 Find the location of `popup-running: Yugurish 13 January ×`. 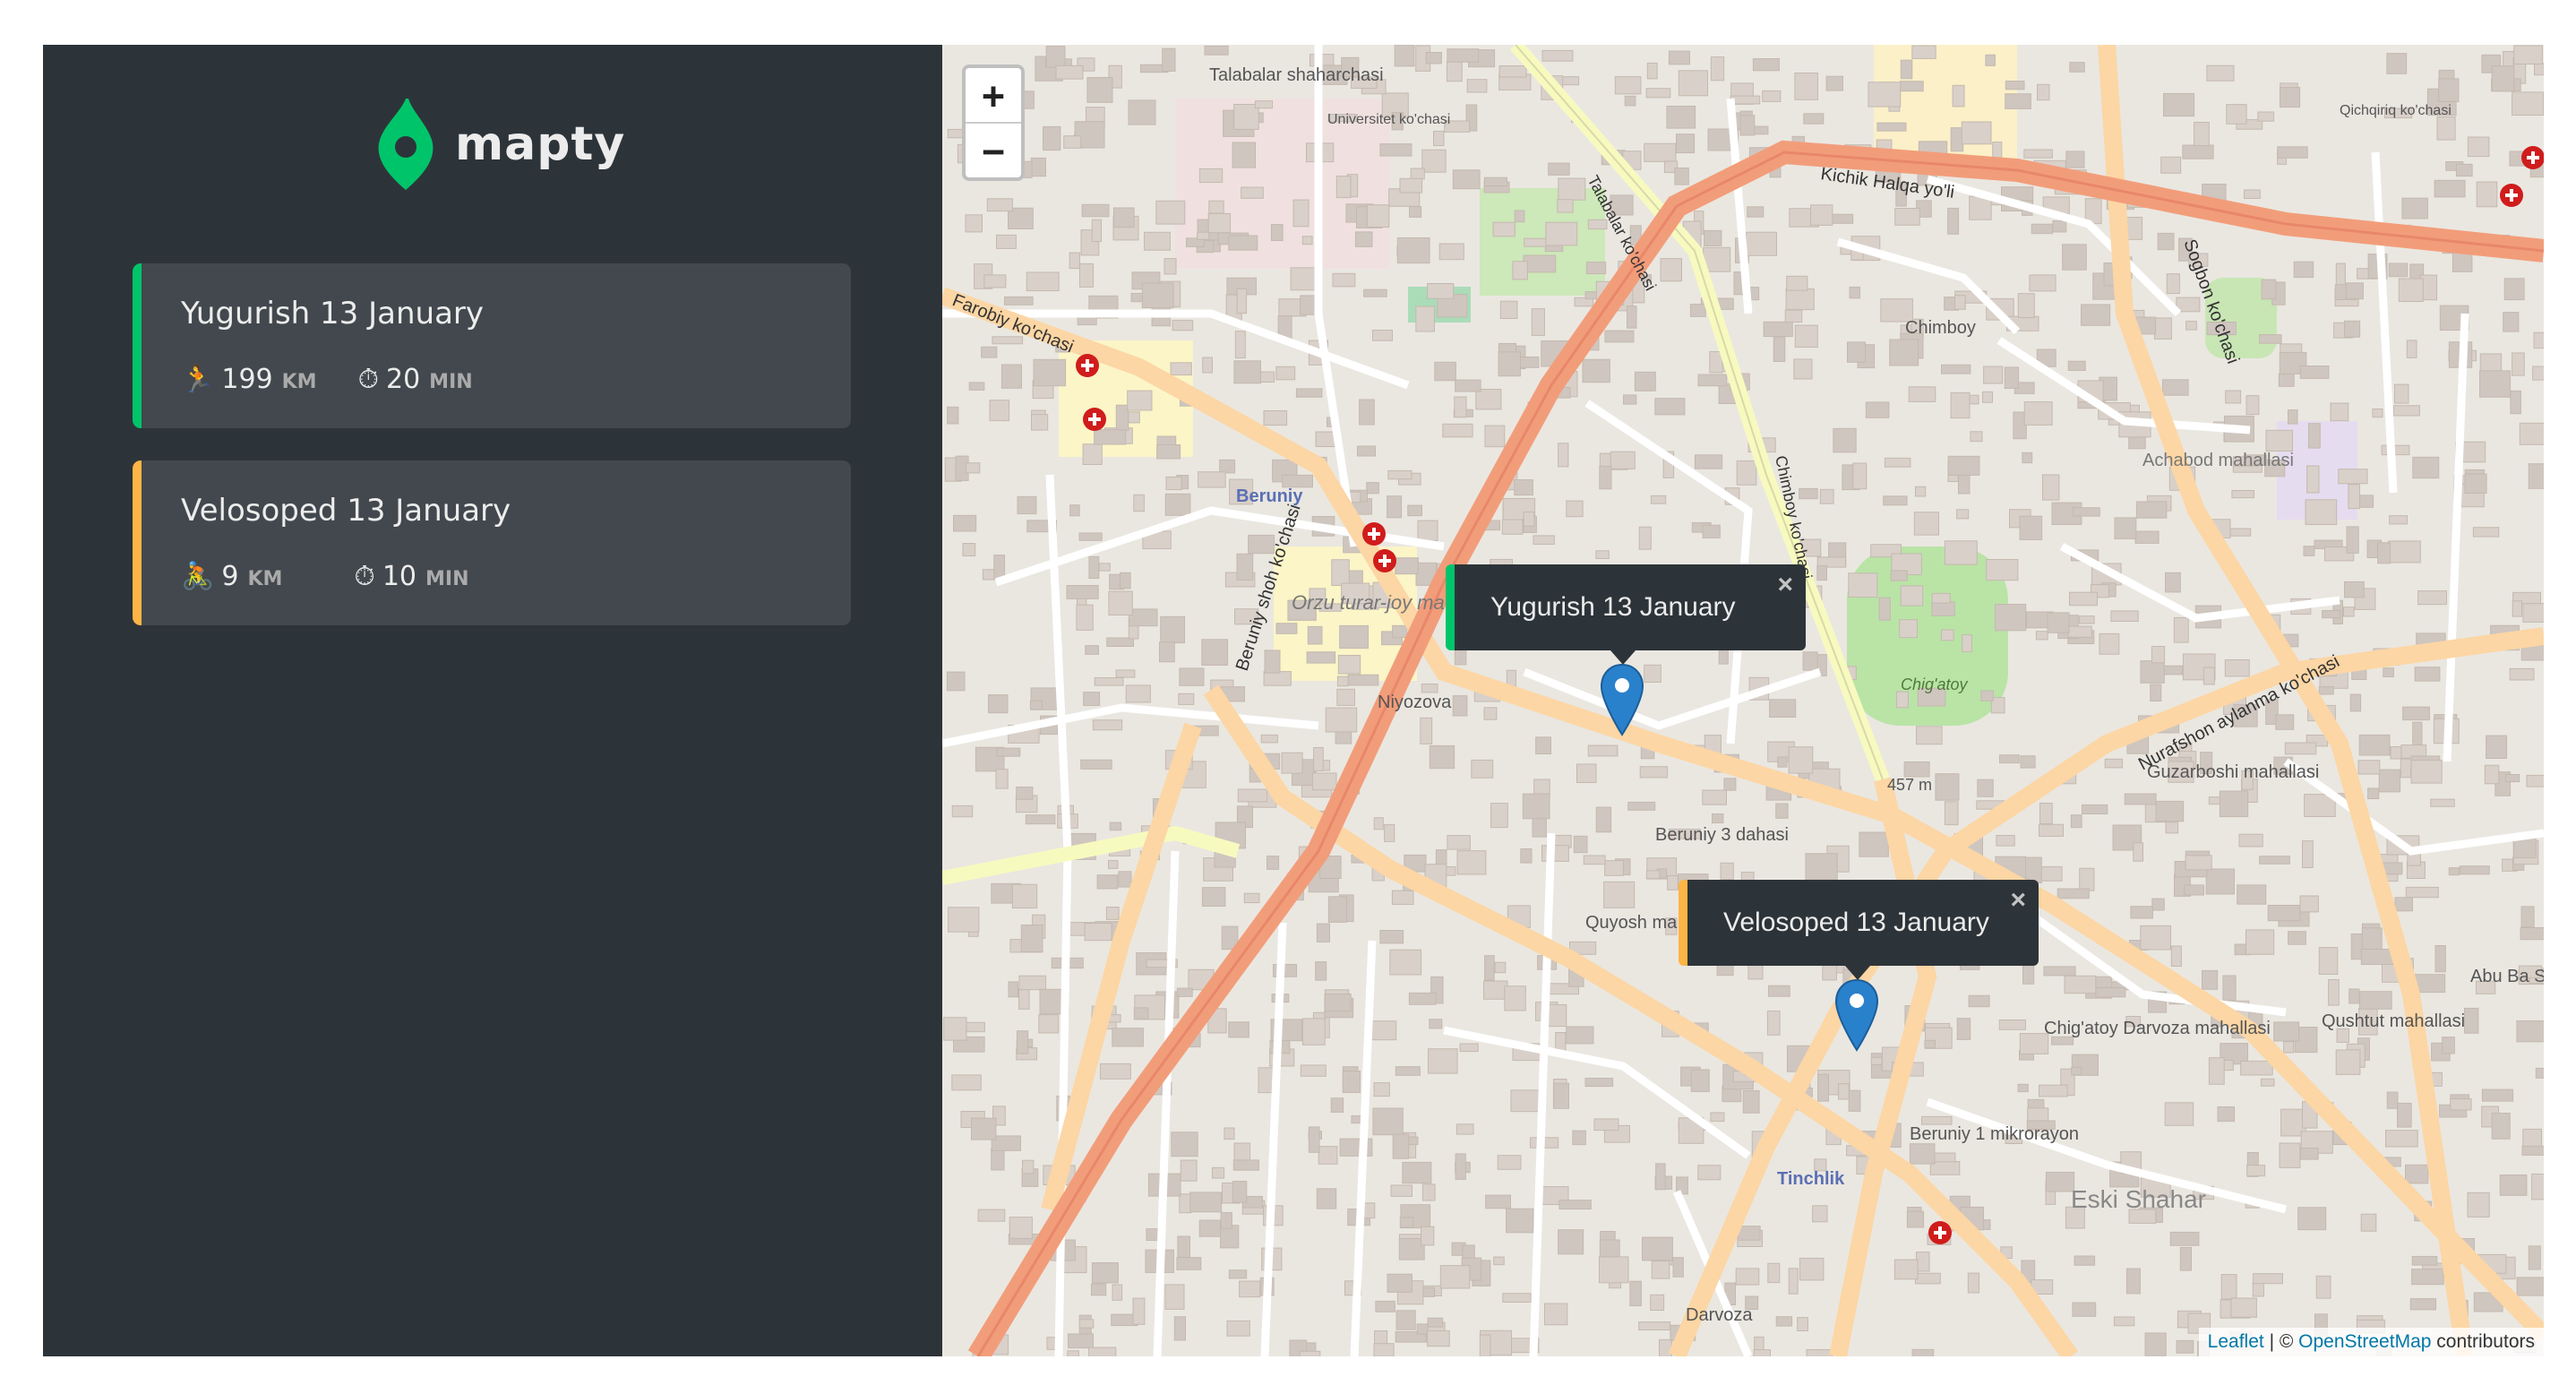

popup-running: Yugurish 13 January × is located at coordinates (1626, 607).